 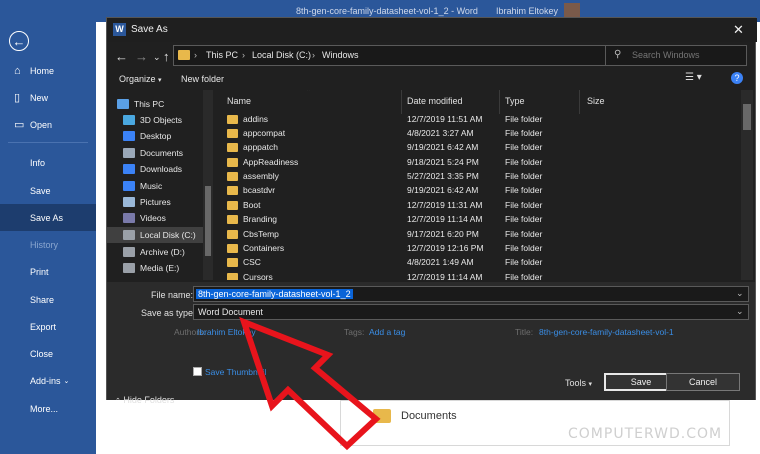 I want to click on backstage-save-as: Save As, so click(x=48, y=217).